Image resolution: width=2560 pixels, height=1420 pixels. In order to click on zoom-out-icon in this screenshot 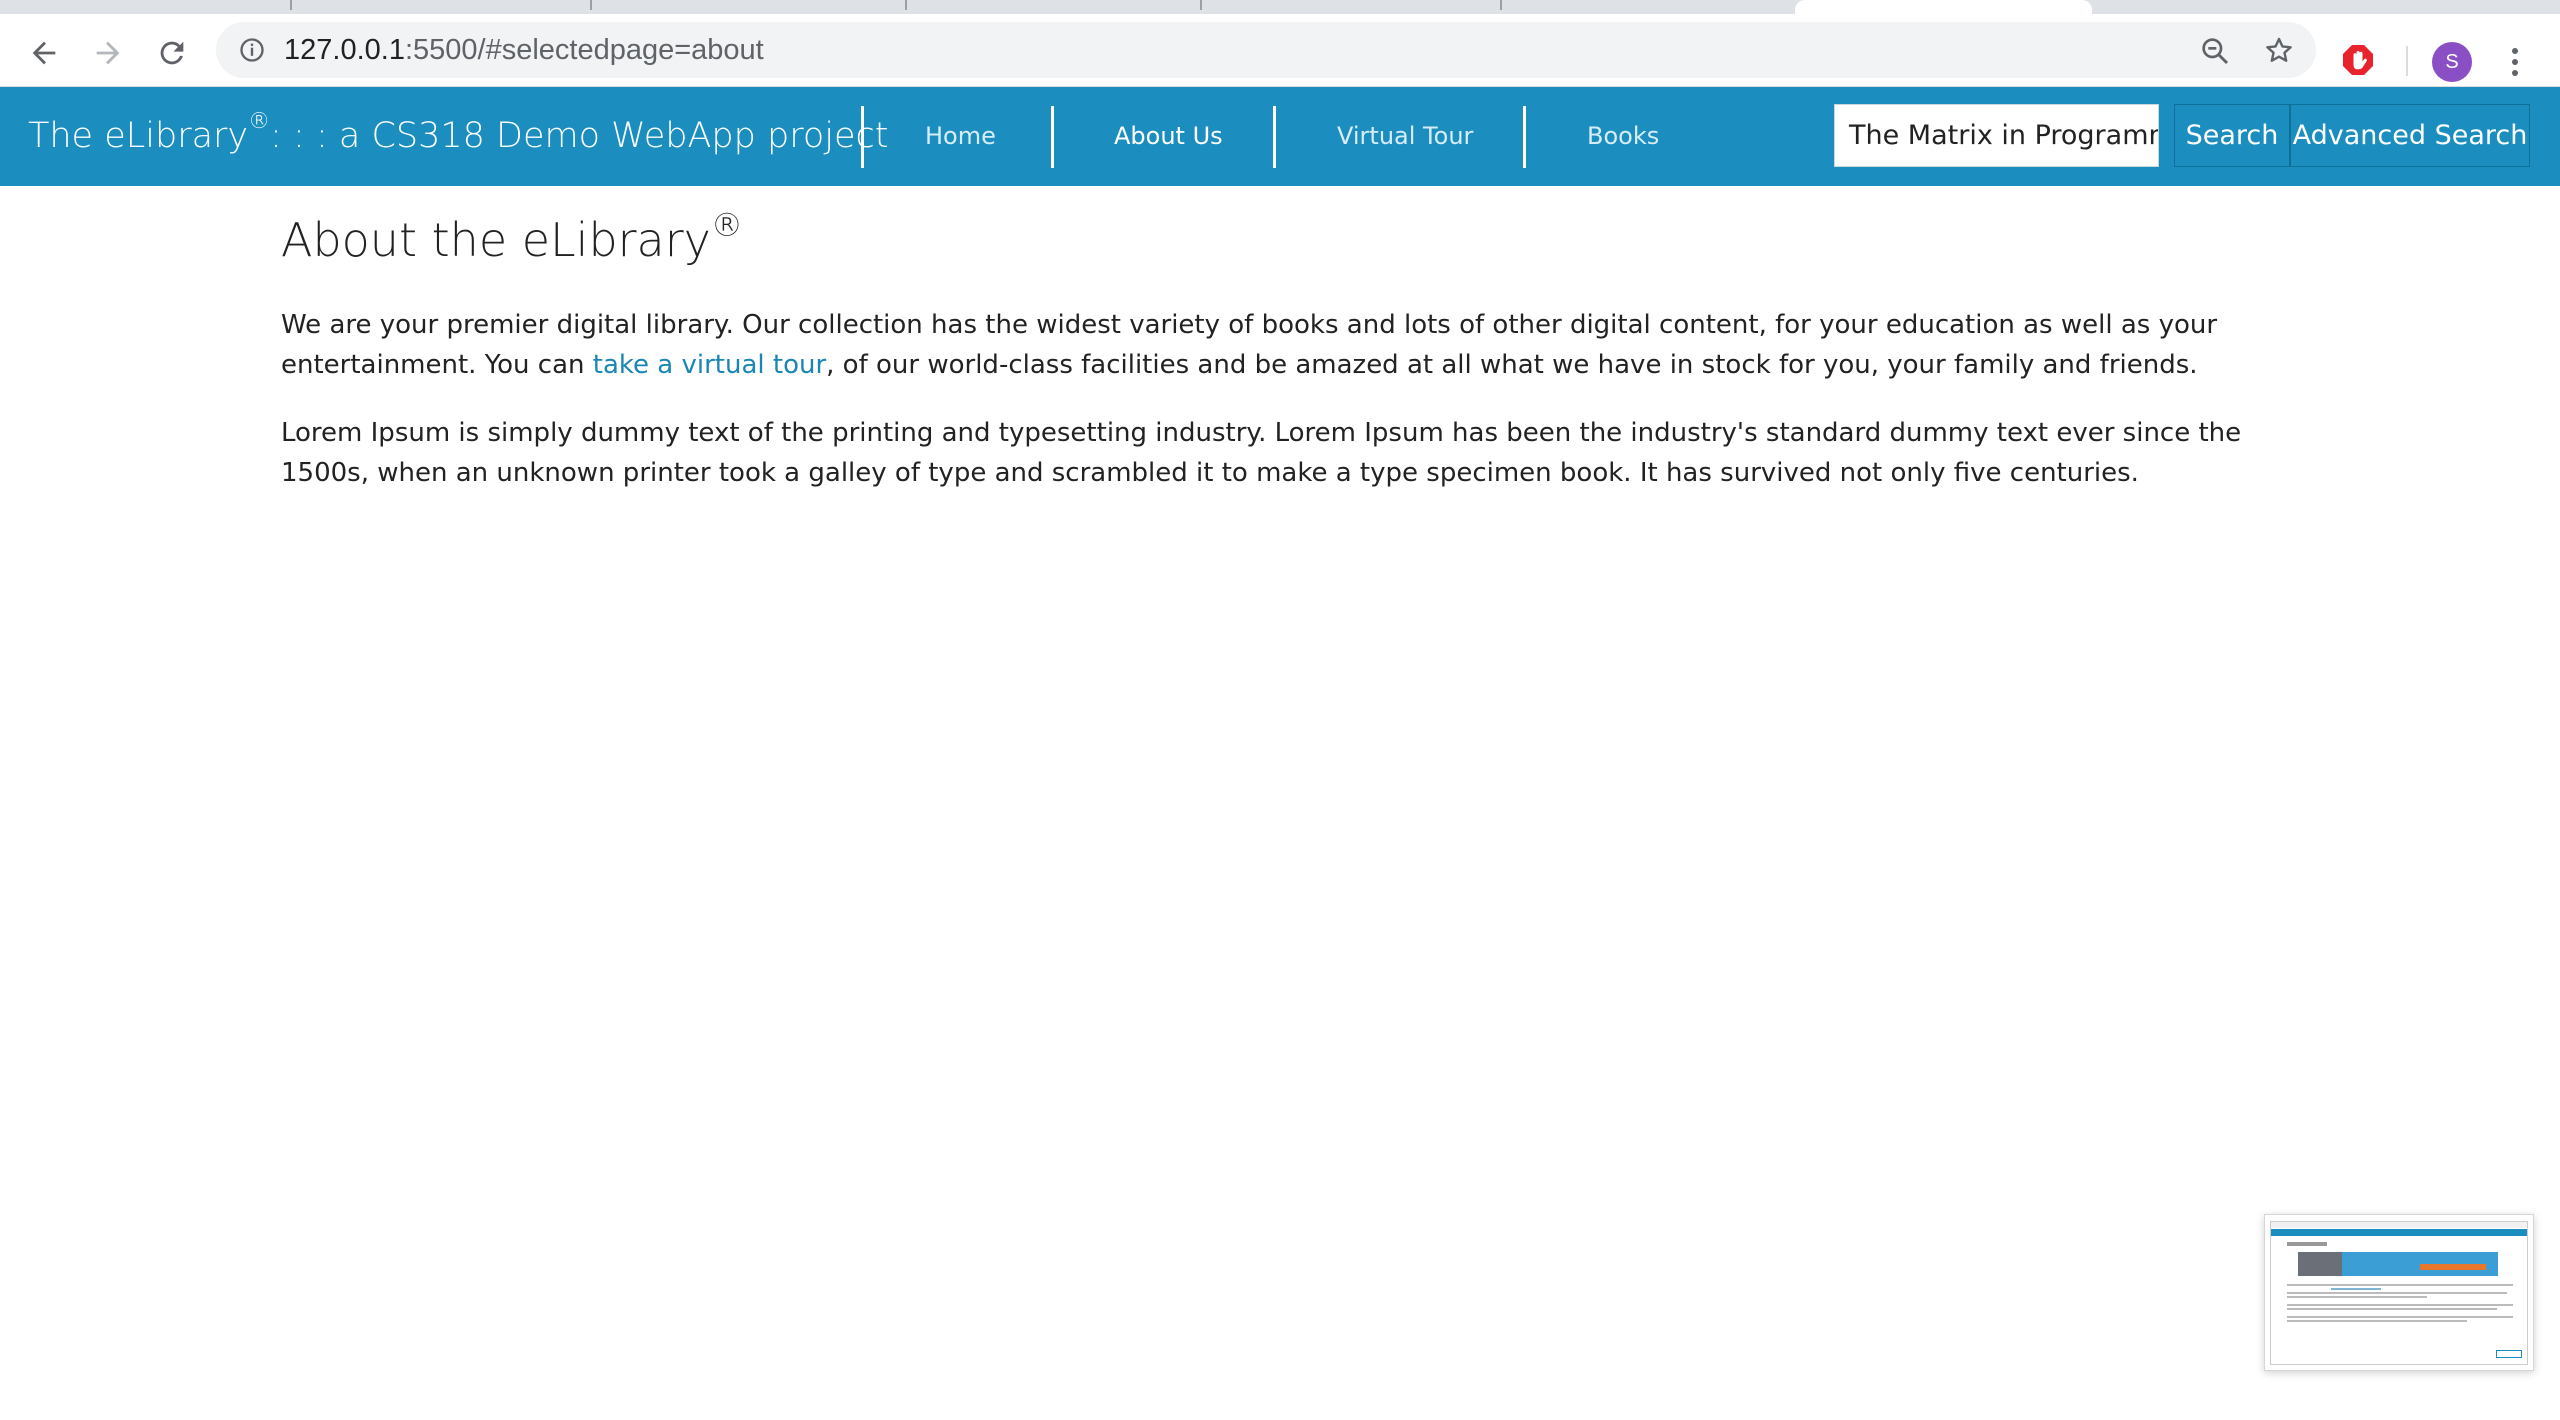, I will do `click(2215, 51)`.